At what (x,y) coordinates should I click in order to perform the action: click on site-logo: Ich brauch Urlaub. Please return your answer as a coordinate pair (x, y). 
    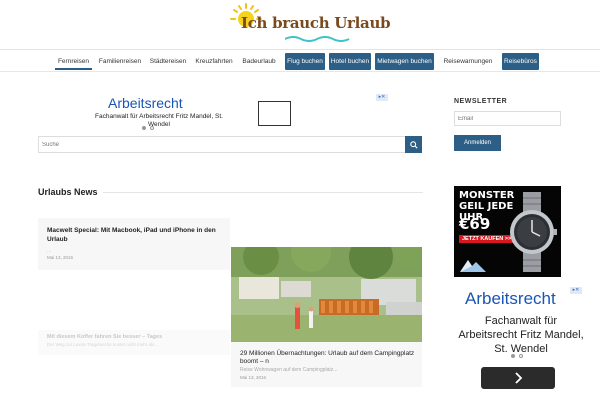
    Looking at the image, I should click on (308, 24).